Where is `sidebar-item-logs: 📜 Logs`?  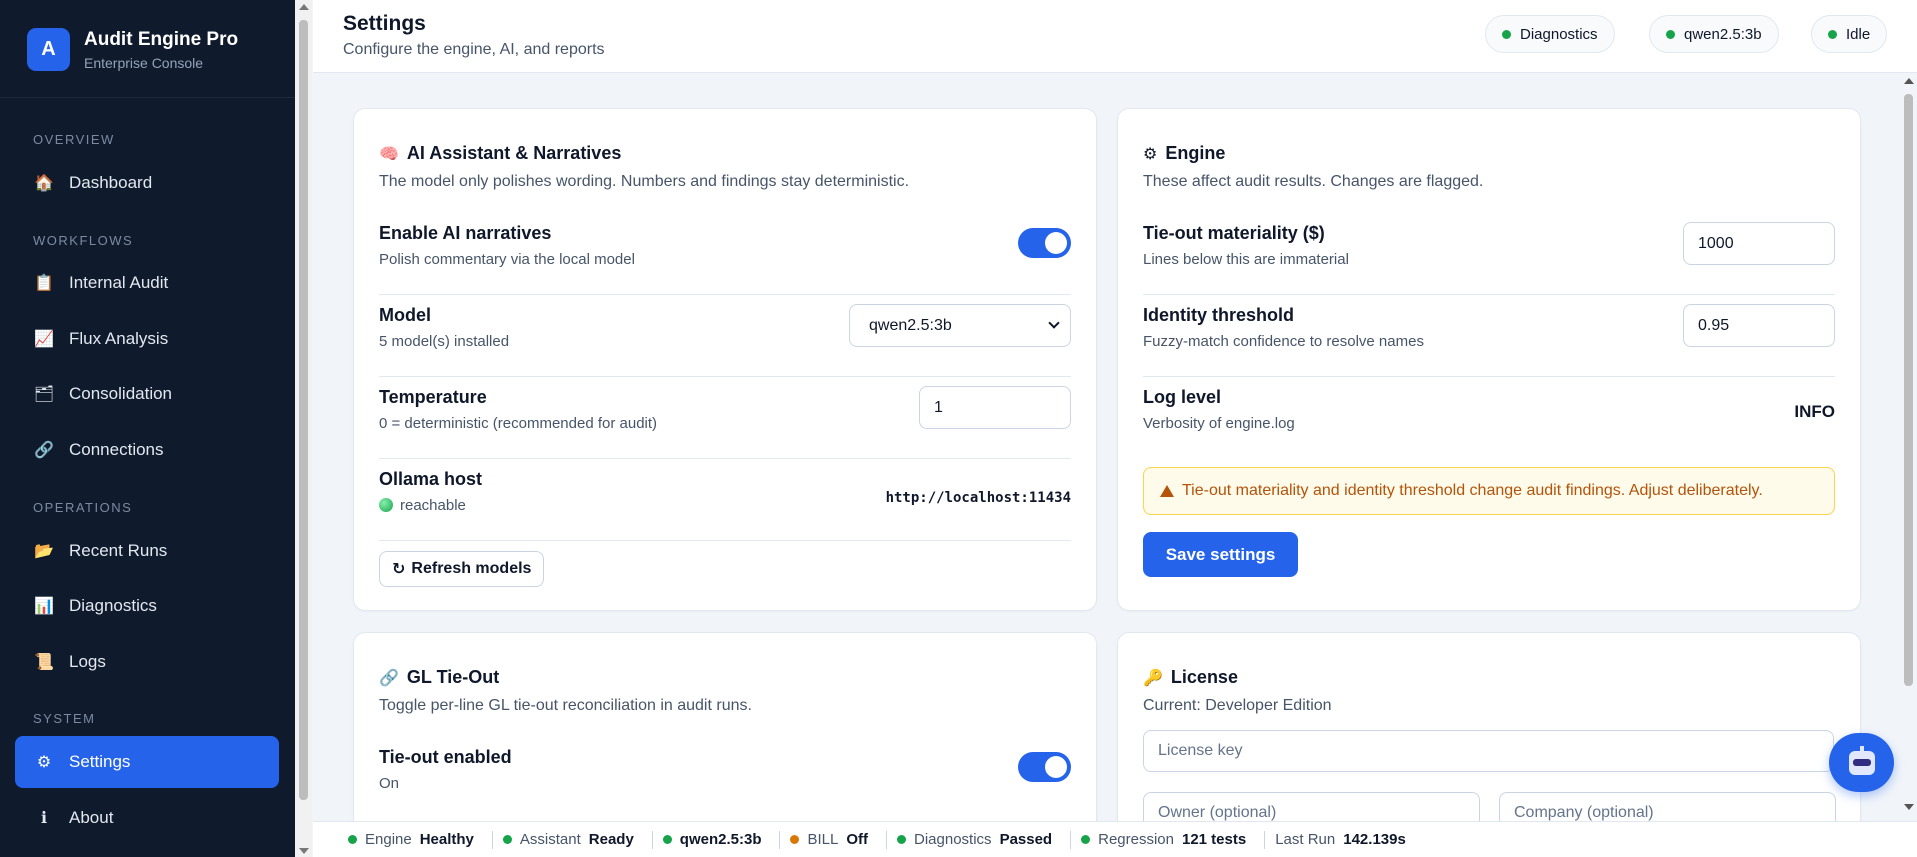 sidebar-item-logs: 📜 Logs is located at coordinates (147, 662).